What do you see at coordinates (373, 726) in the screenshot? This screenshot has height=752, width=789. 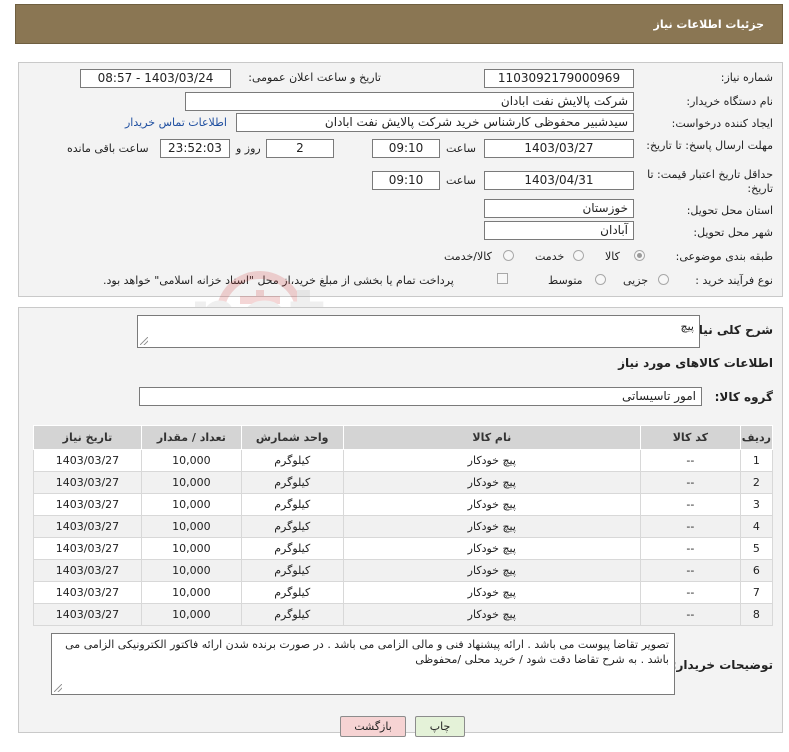 I see `back-button: بازگشت` at bounding box center [373, 726].